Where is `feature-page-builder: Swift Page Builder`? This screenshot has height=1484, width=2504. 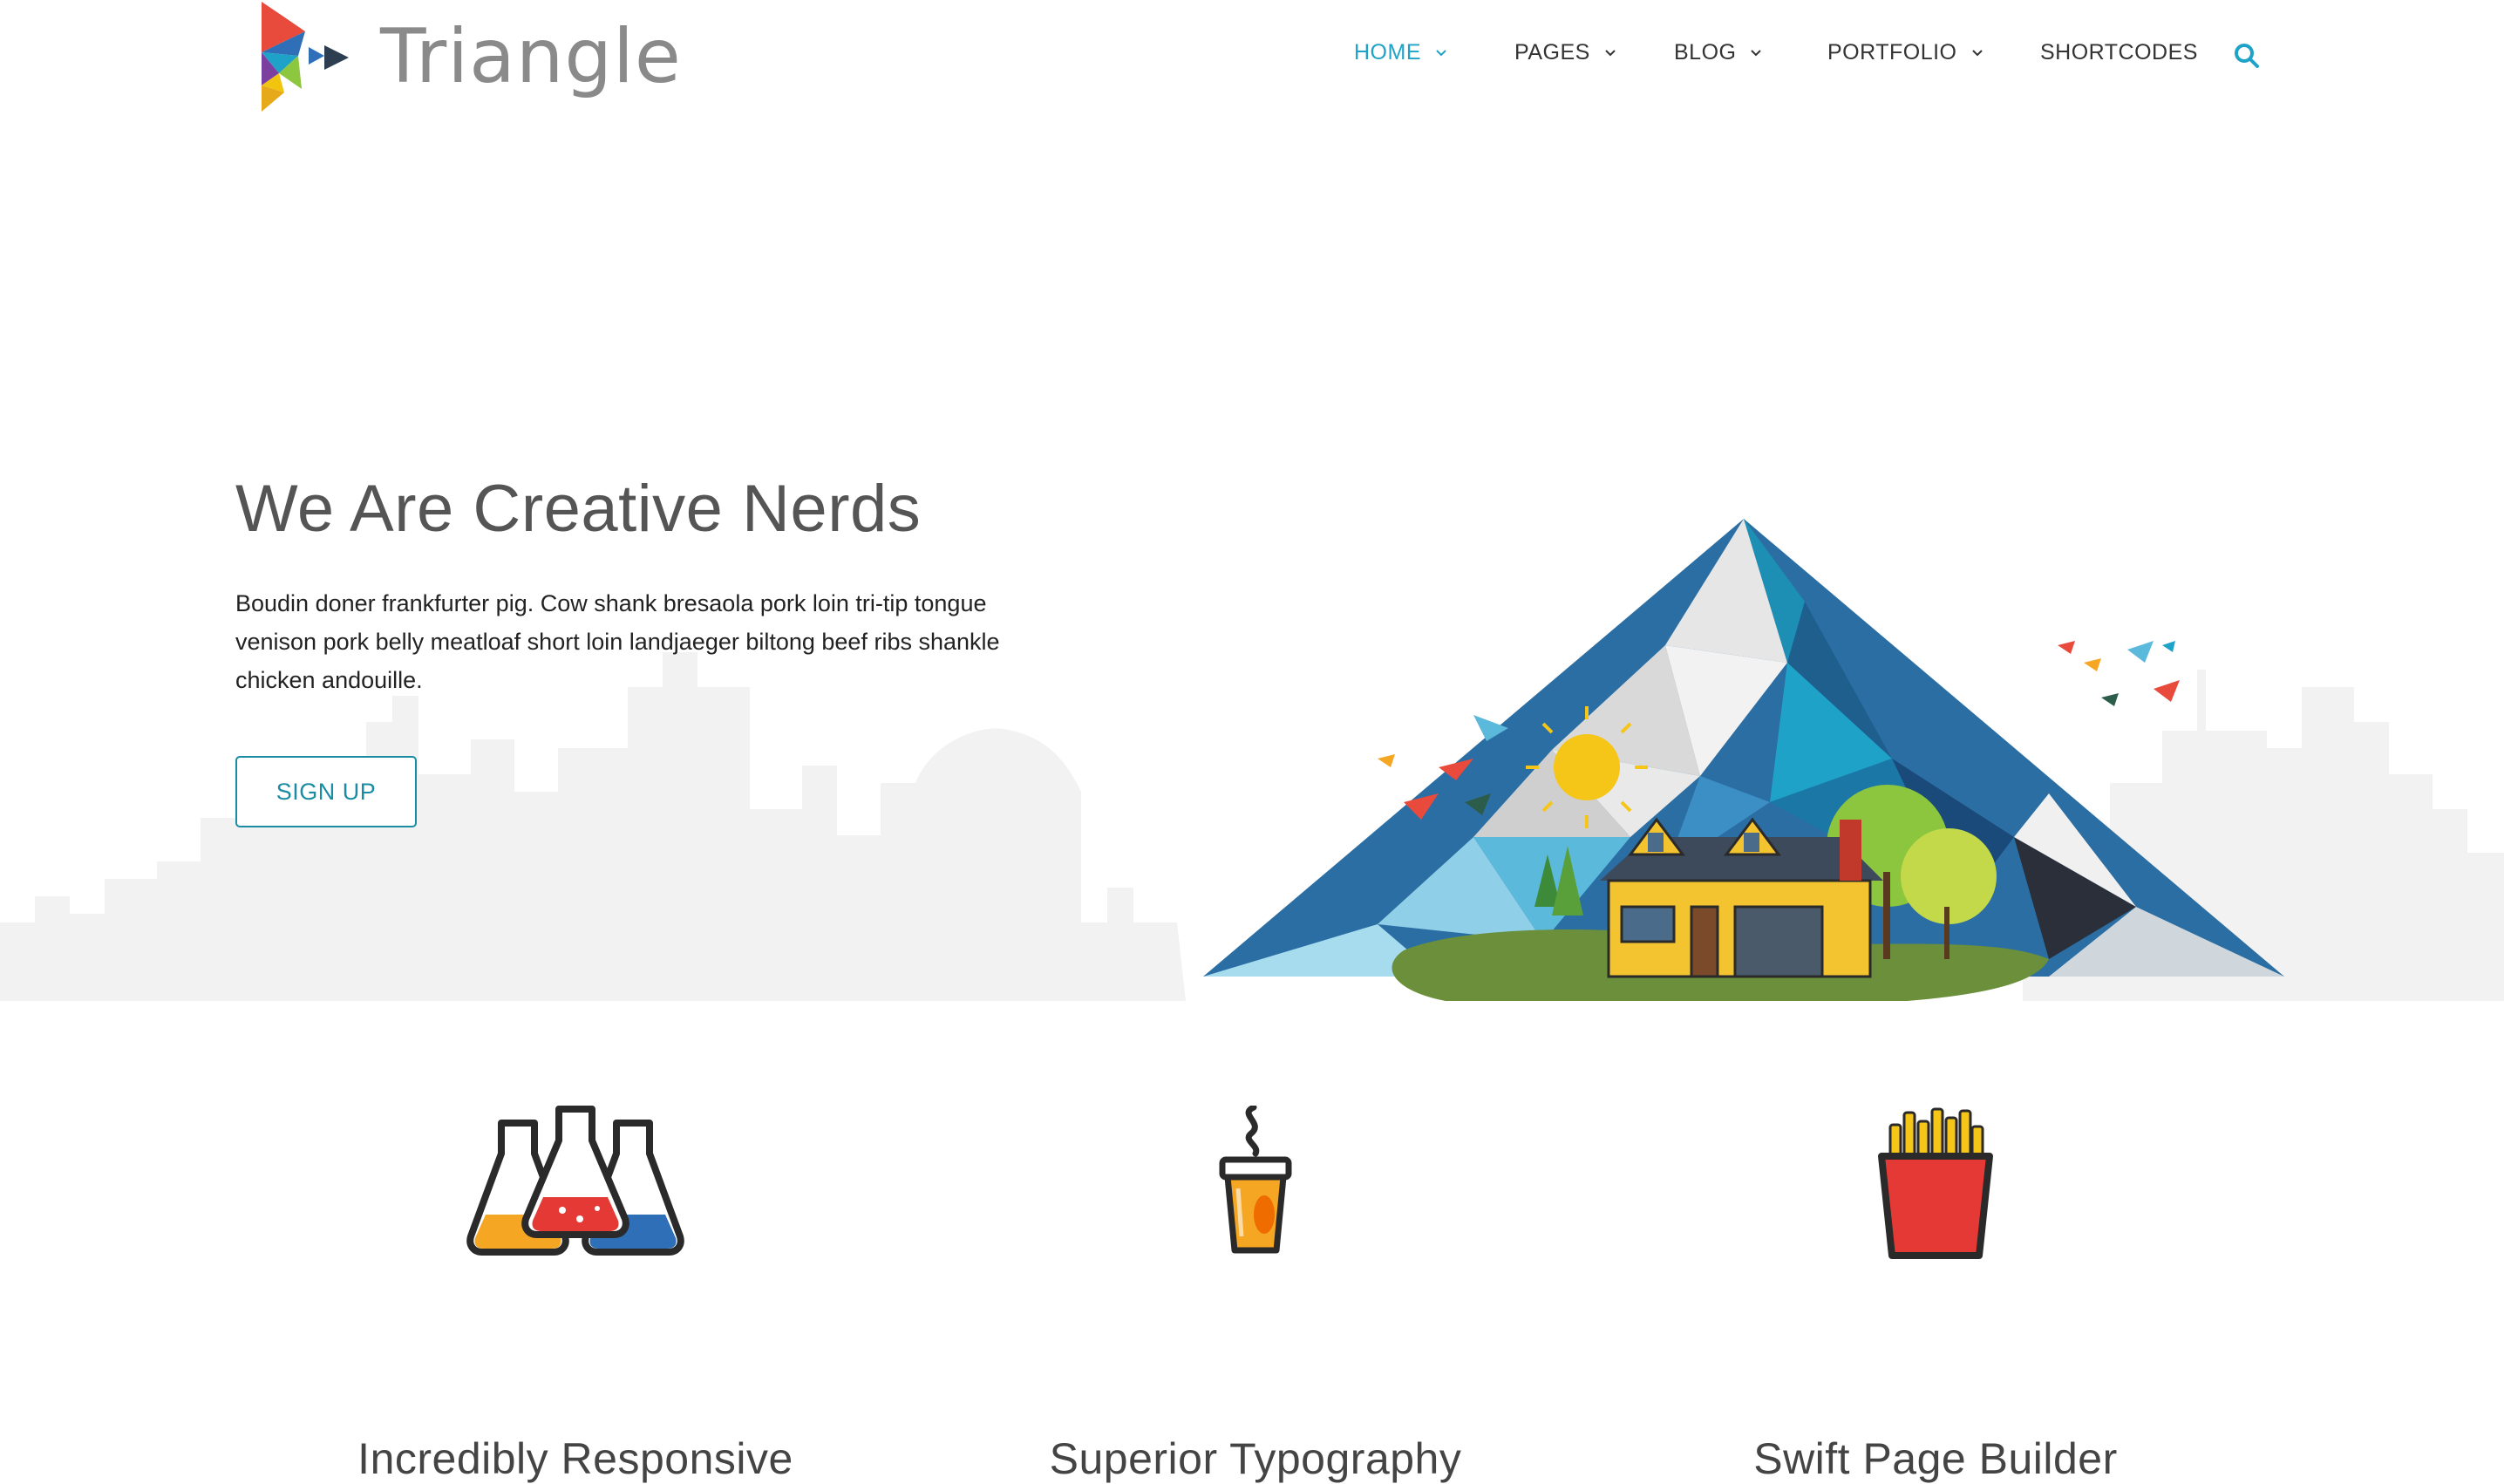
feature-page-builder: Swift Page Builder is located at coordinates (1936, 1294).